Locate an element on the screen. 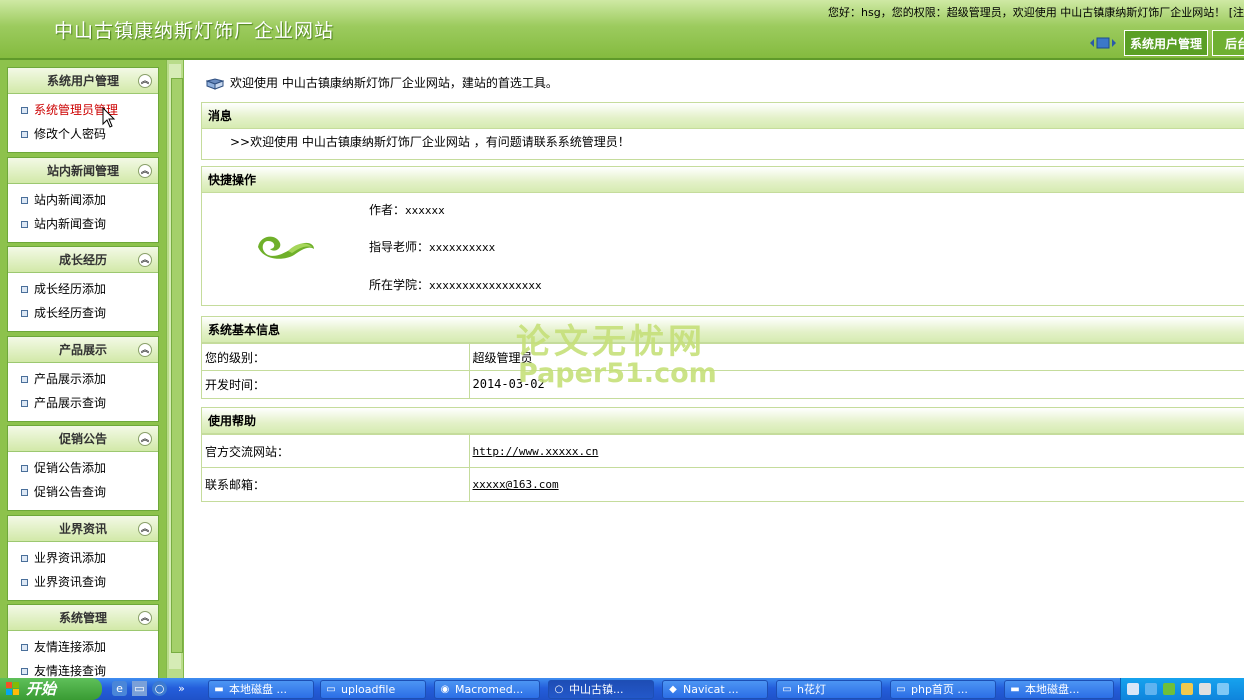 The image size is (1244, 700). task-label: h花灯 is located at coordinates (811, 689).